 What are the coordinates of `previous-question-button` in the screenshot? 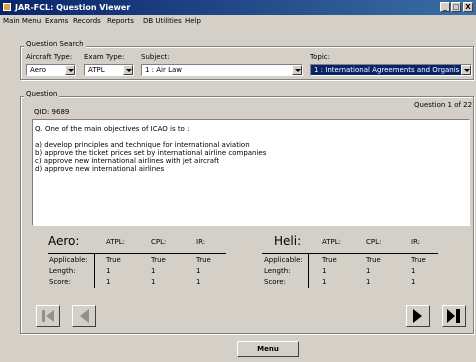 It's located at (84, 316).